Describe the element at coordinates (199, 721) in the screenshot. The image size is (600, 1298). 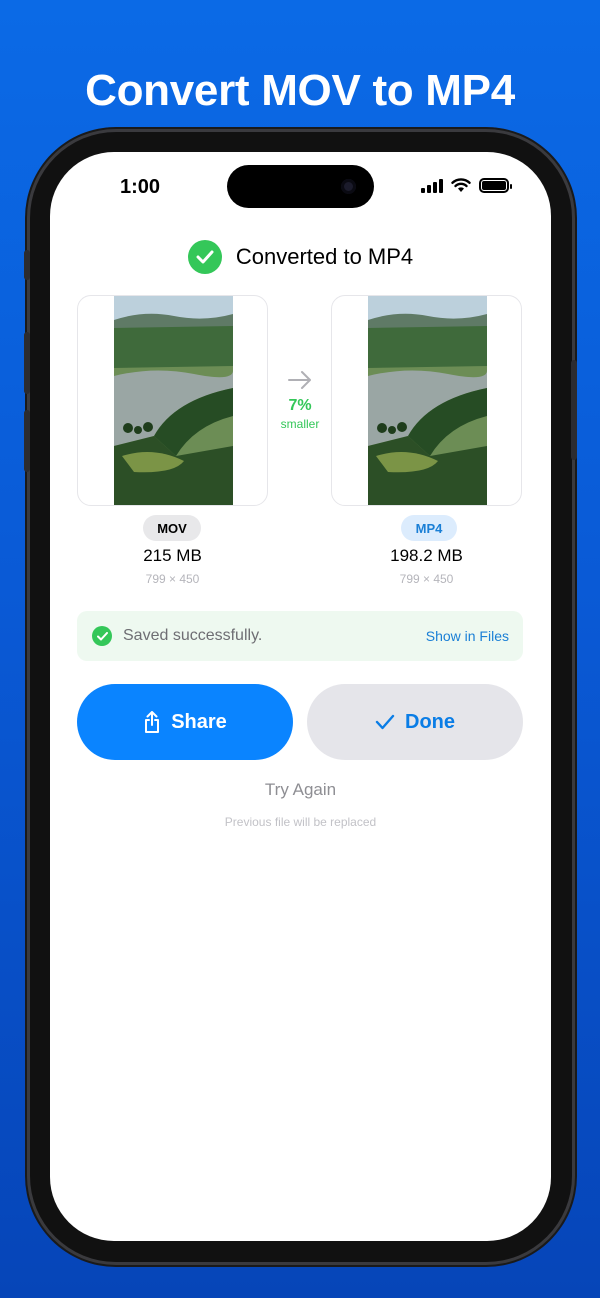
I see `share-button-label: Share` at that location.